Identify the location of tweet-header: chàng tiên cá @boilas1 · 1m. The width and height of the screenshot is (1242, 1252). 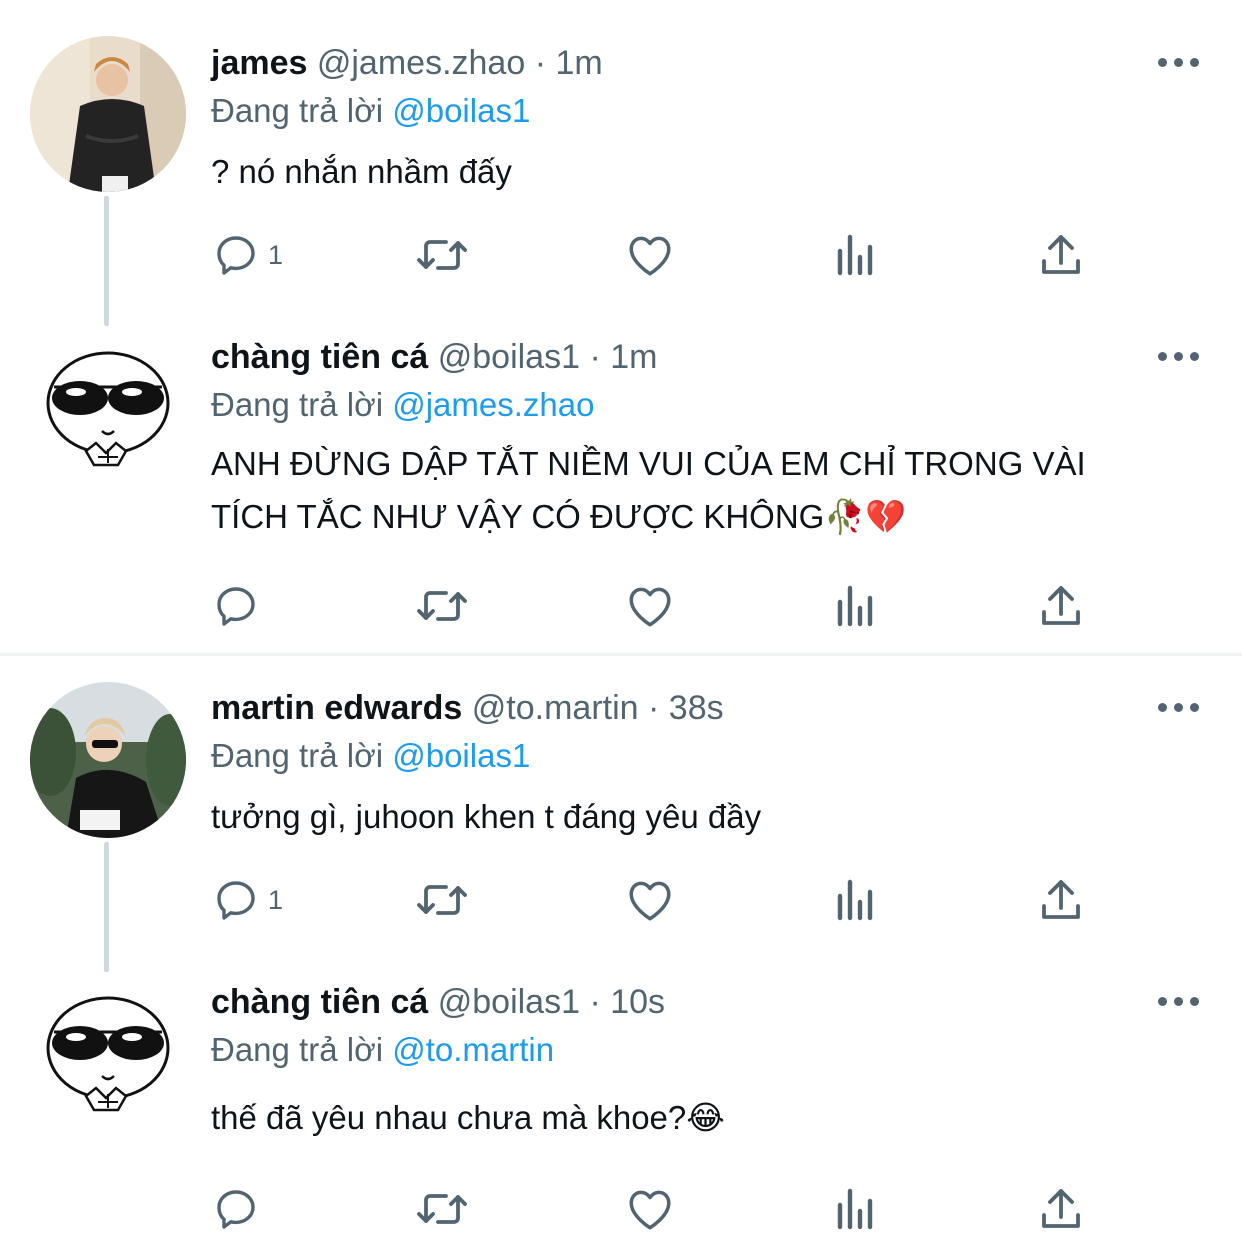
(434, 357).